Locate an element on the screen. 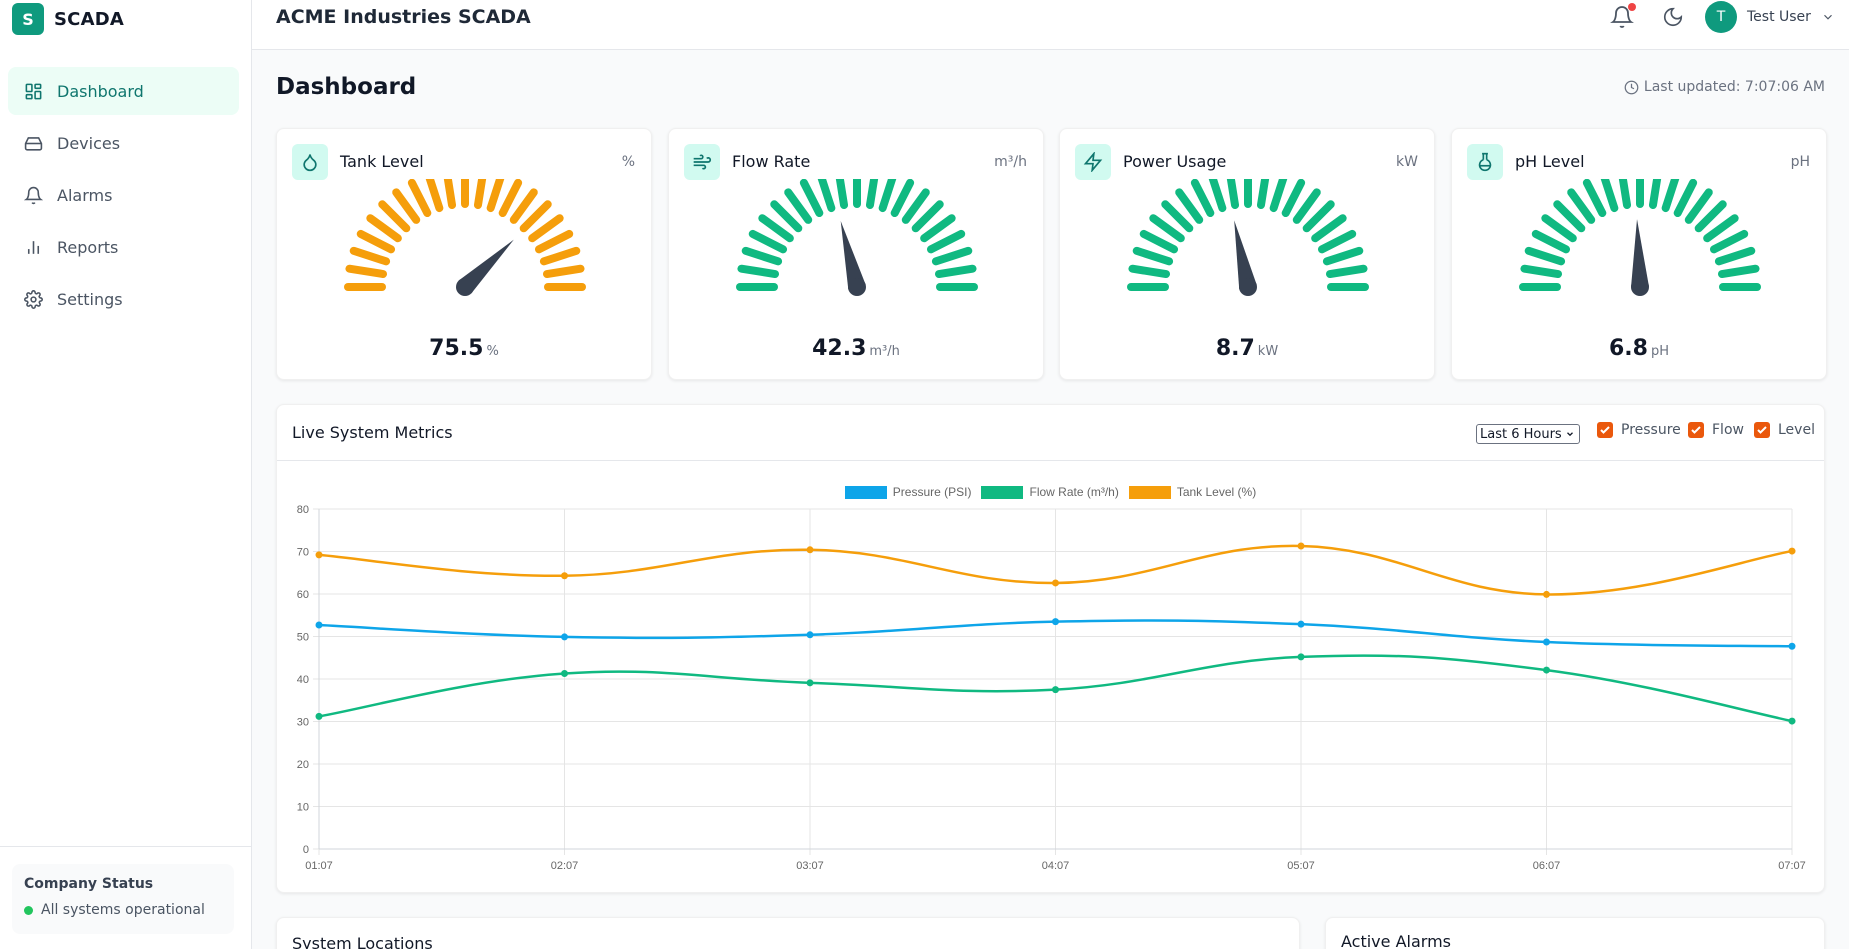  y-tick-label: 80 is located at coordinates (303, 510).